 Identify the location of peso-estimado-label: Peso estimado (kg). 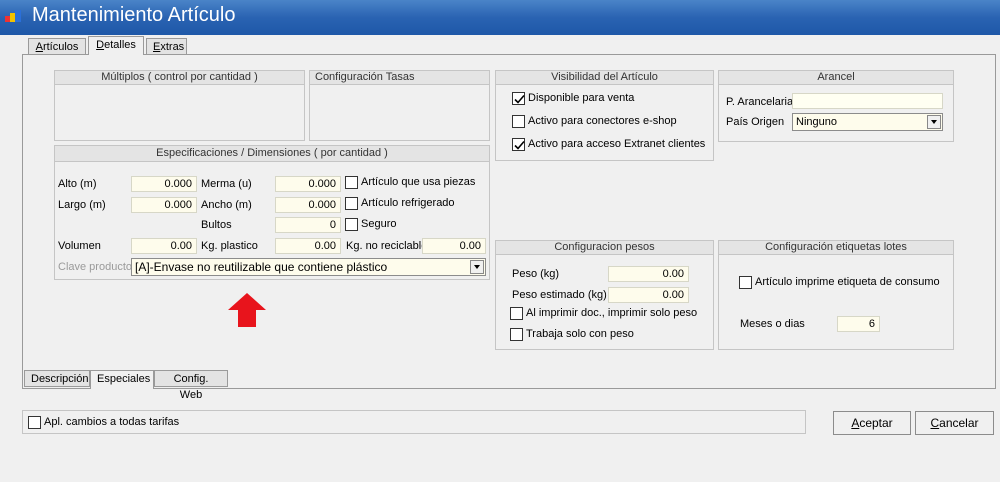
(559, 295).